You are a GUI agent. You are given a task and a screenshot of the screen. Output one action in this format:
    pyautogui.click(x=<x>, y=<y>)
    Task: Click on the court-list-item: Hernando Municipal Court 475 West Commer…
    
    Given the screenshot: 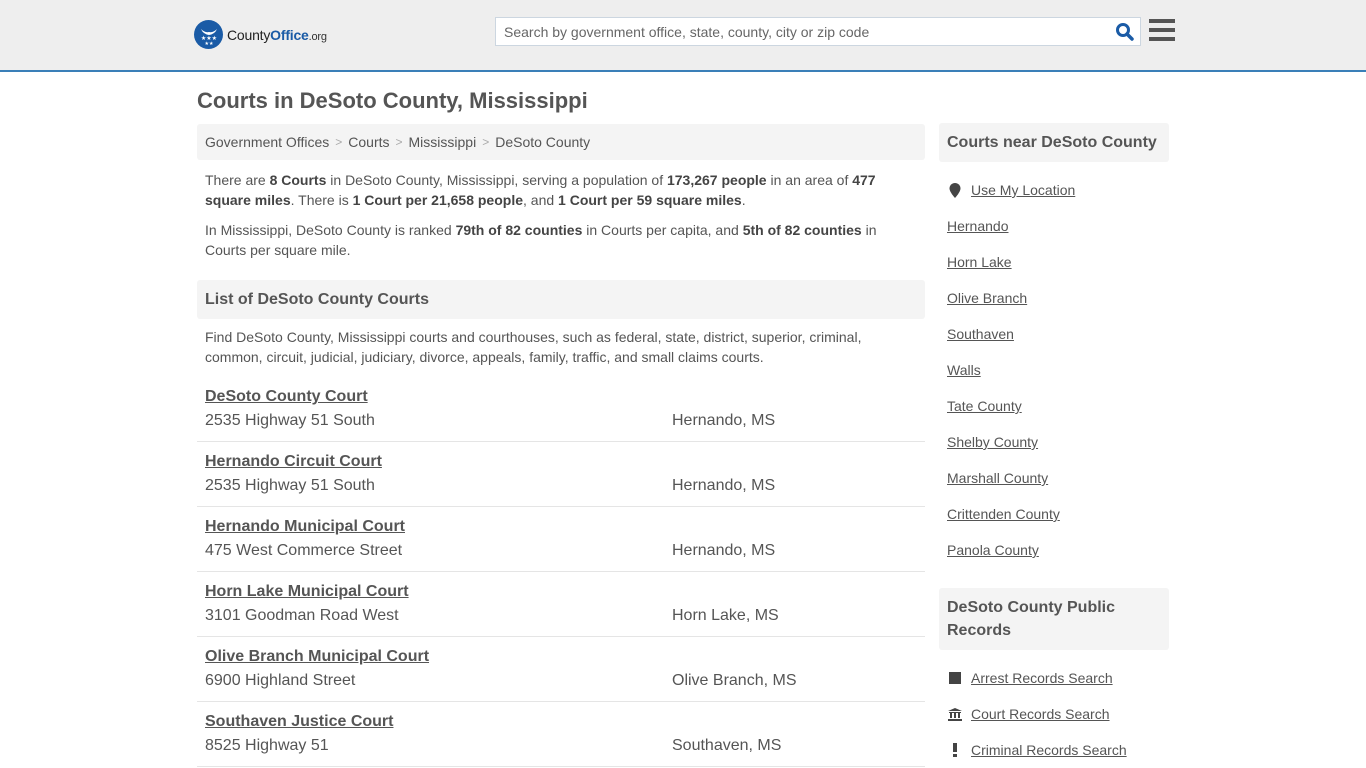 What is the action you would take?
    pyautogui.click(x=561, y=539)
    